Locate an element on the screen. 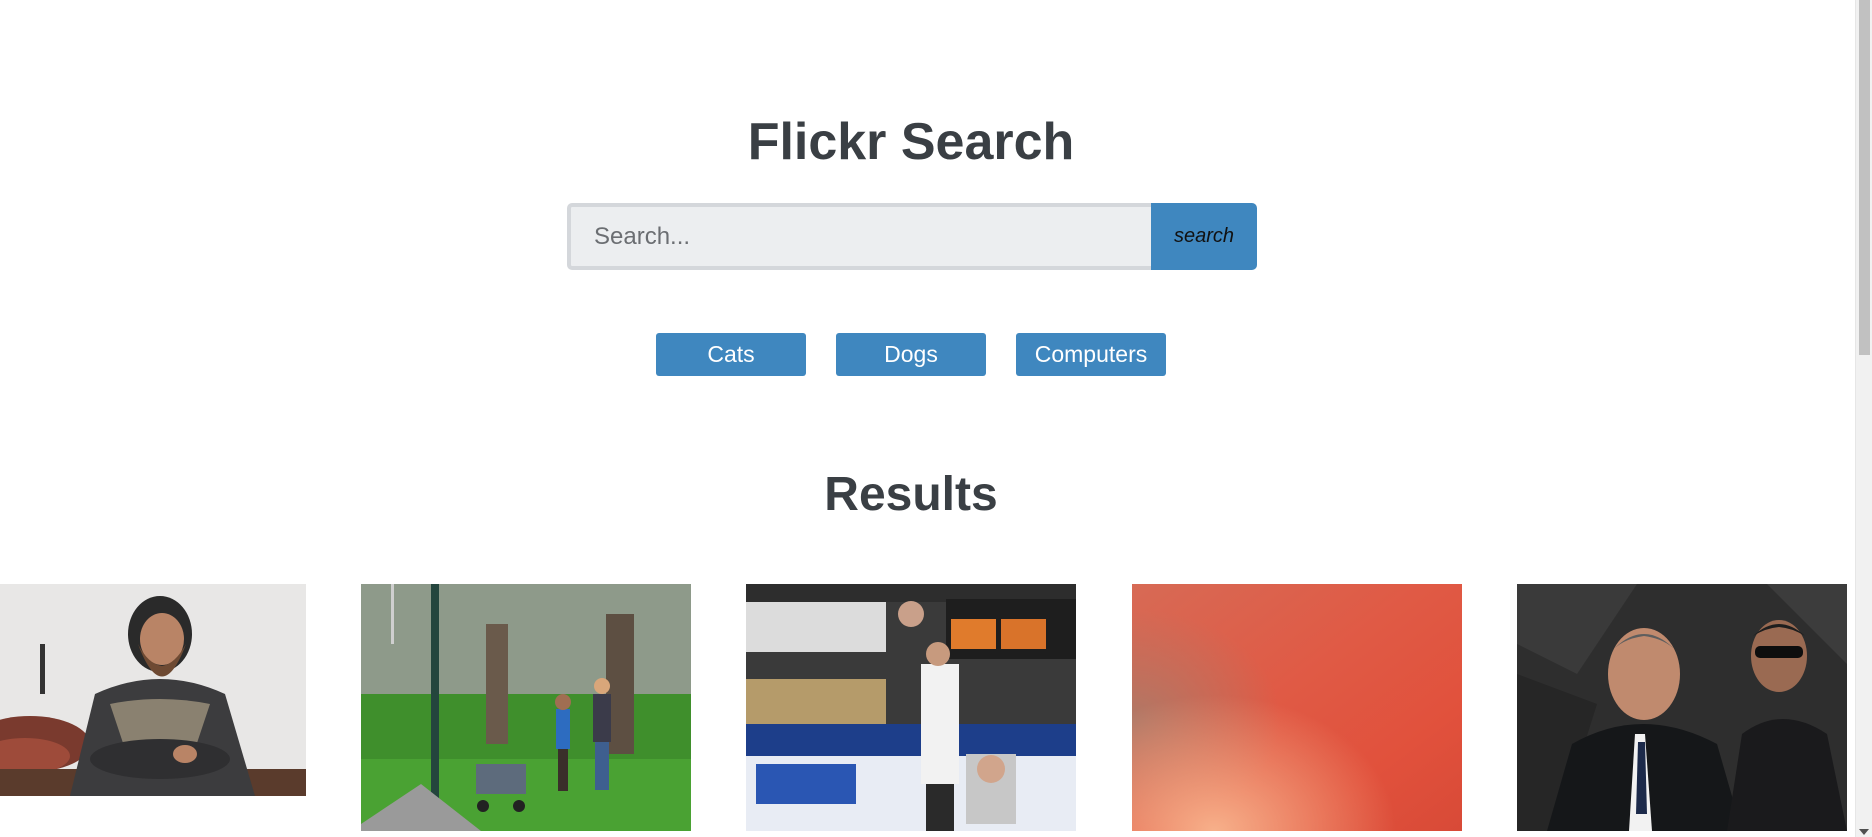 The height and width of the screenshot is (837, 1872). cats-button: Cats is located at coordinates (731, 354).